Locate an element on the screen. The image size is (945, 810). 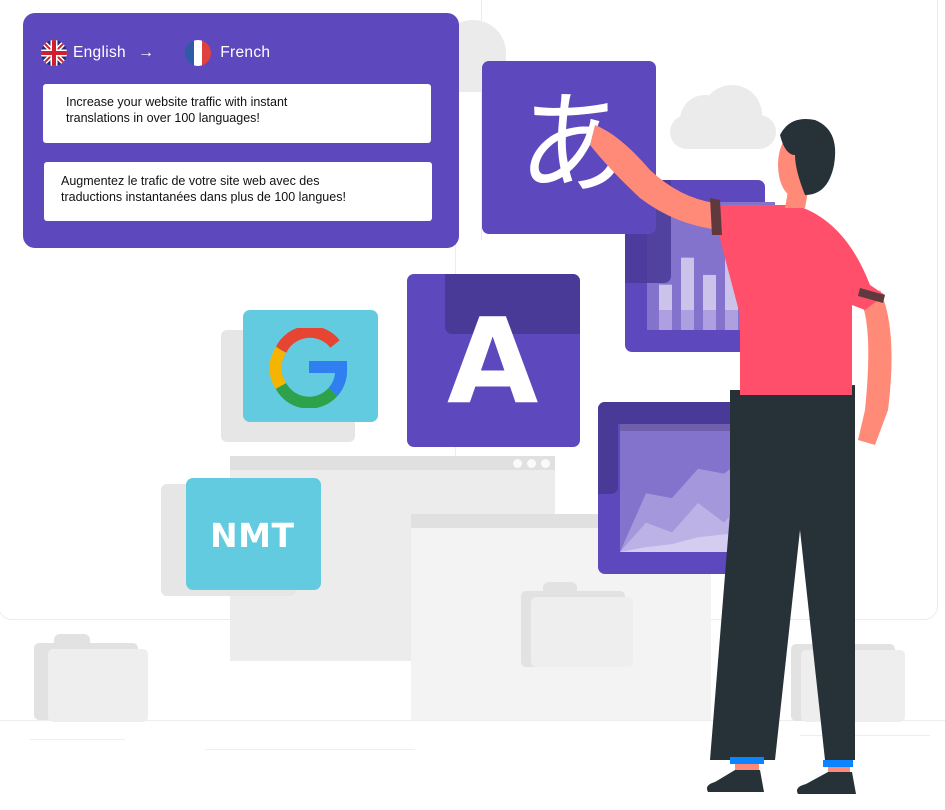
source-language-label: English is located at coordinates (99, 53).